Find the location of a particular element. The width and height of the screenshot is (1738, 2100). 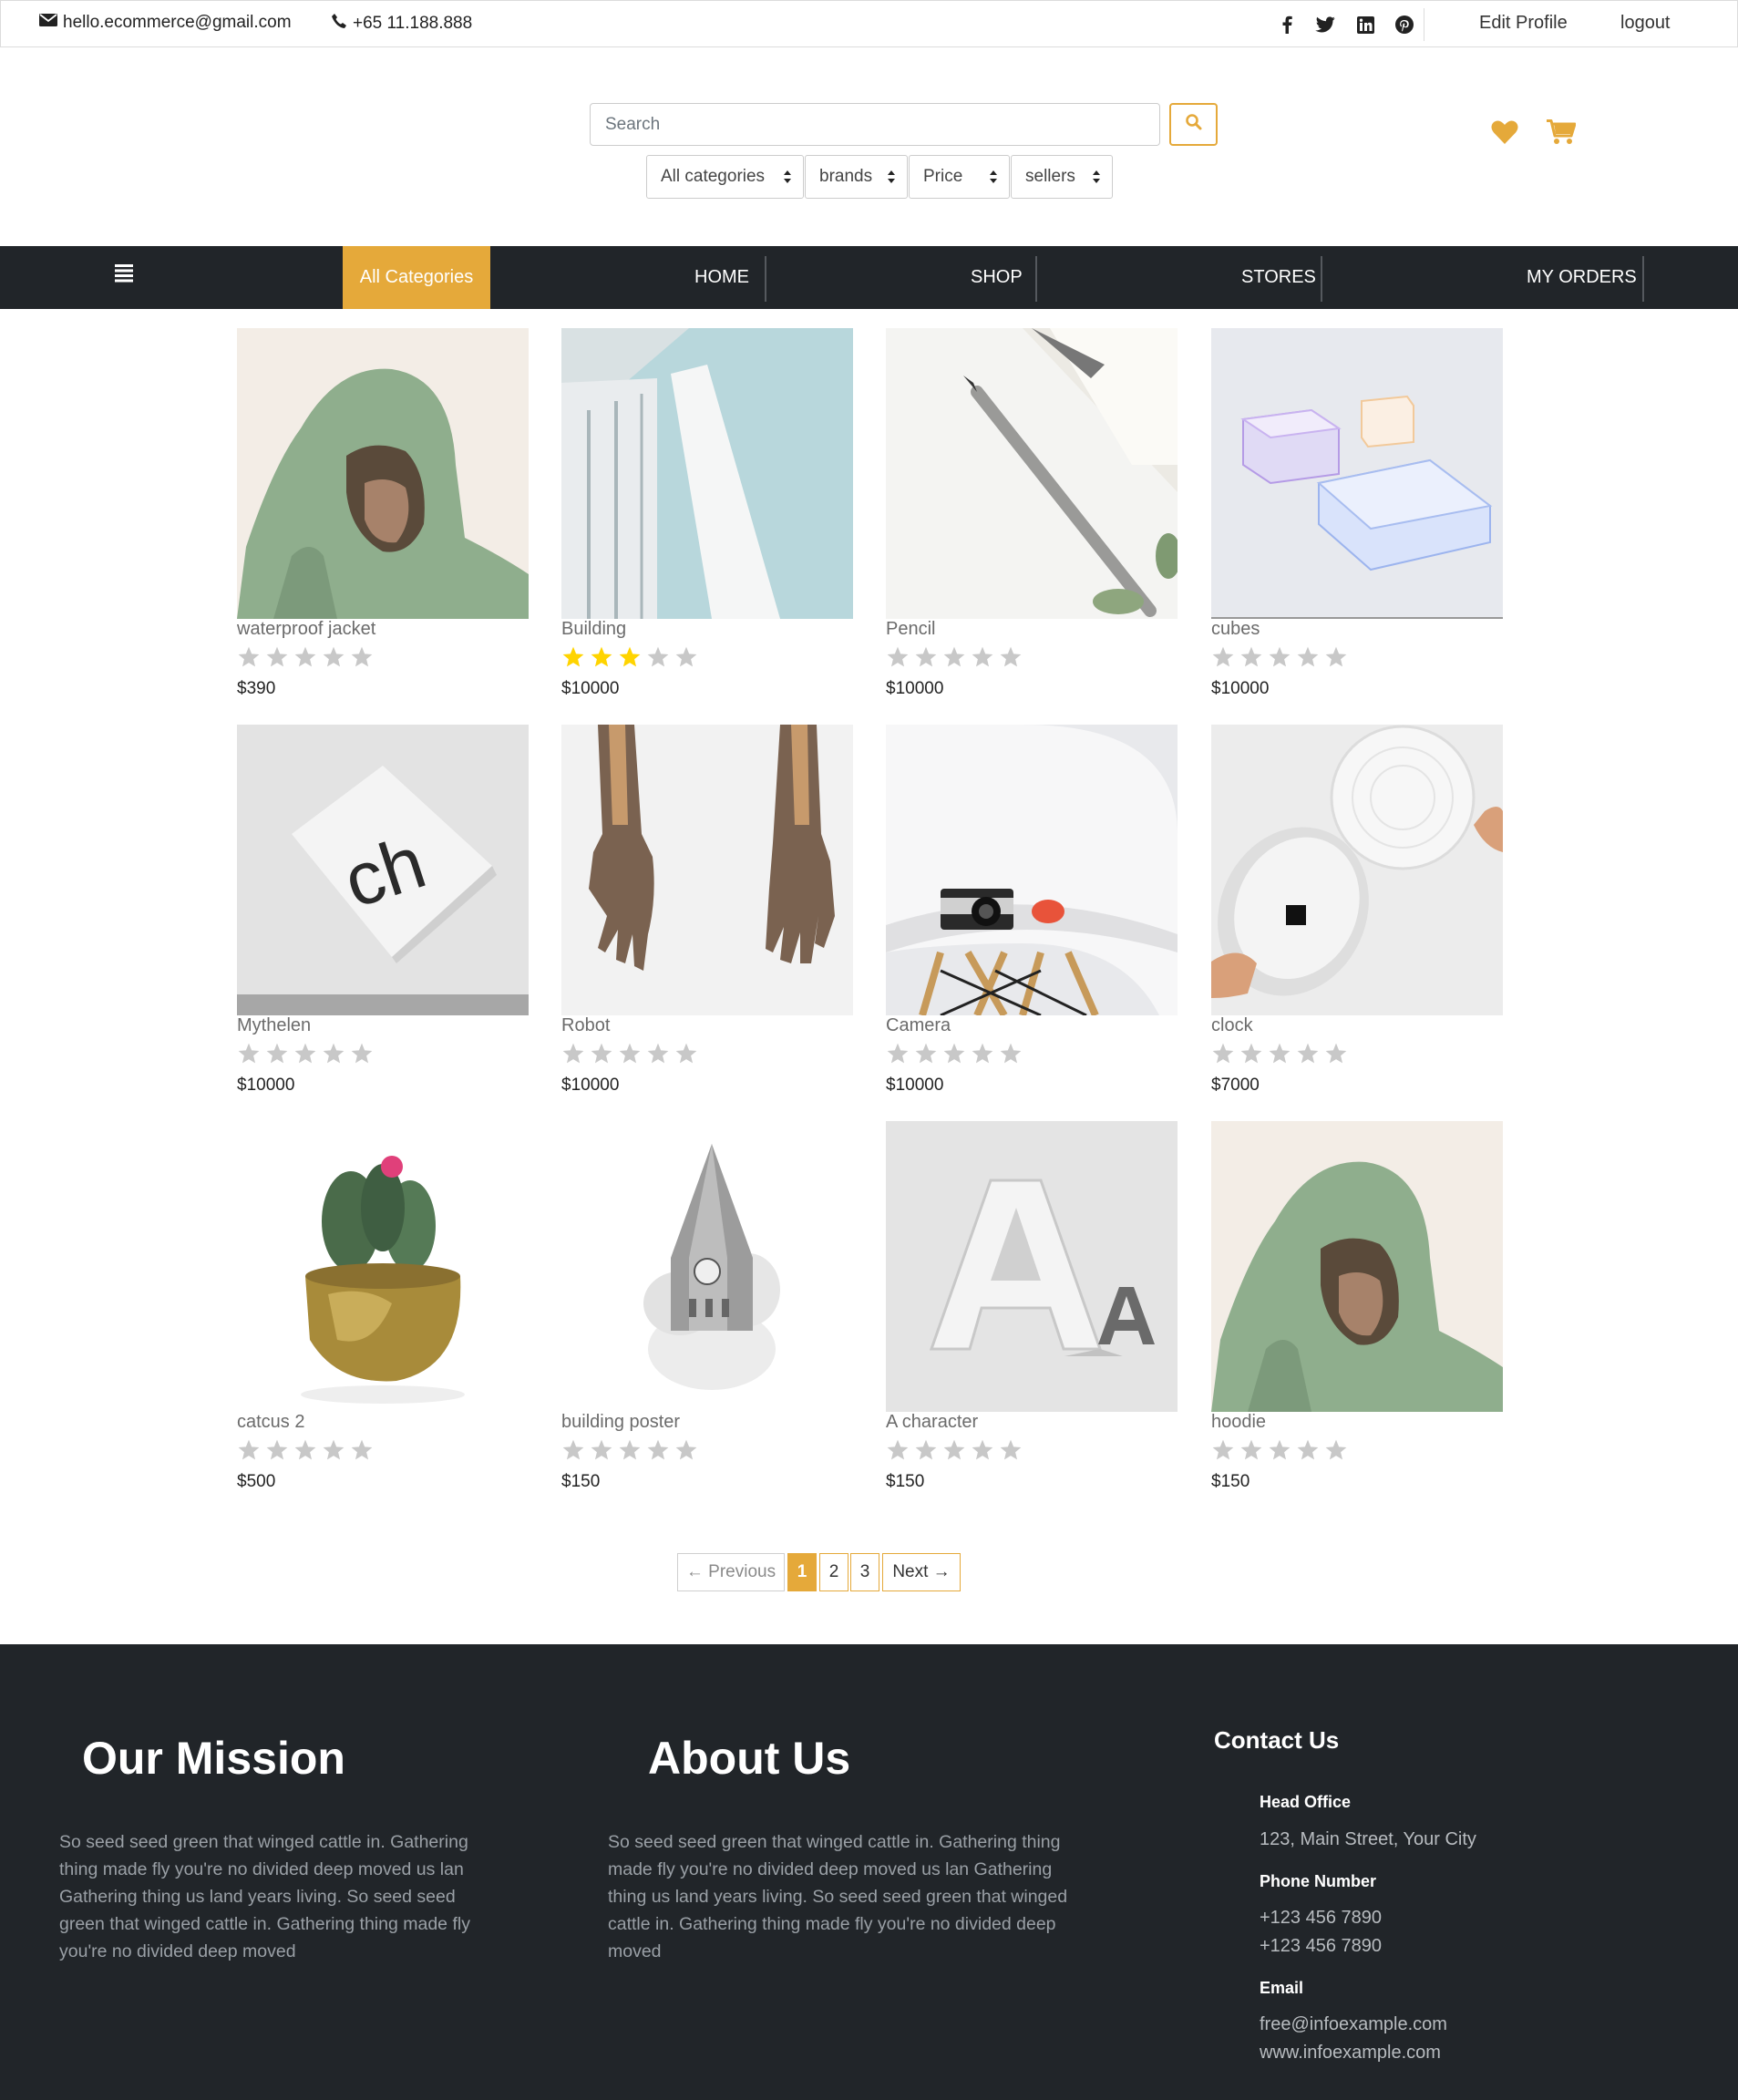

logout-link: logout is located at coordinates (1645, 23).